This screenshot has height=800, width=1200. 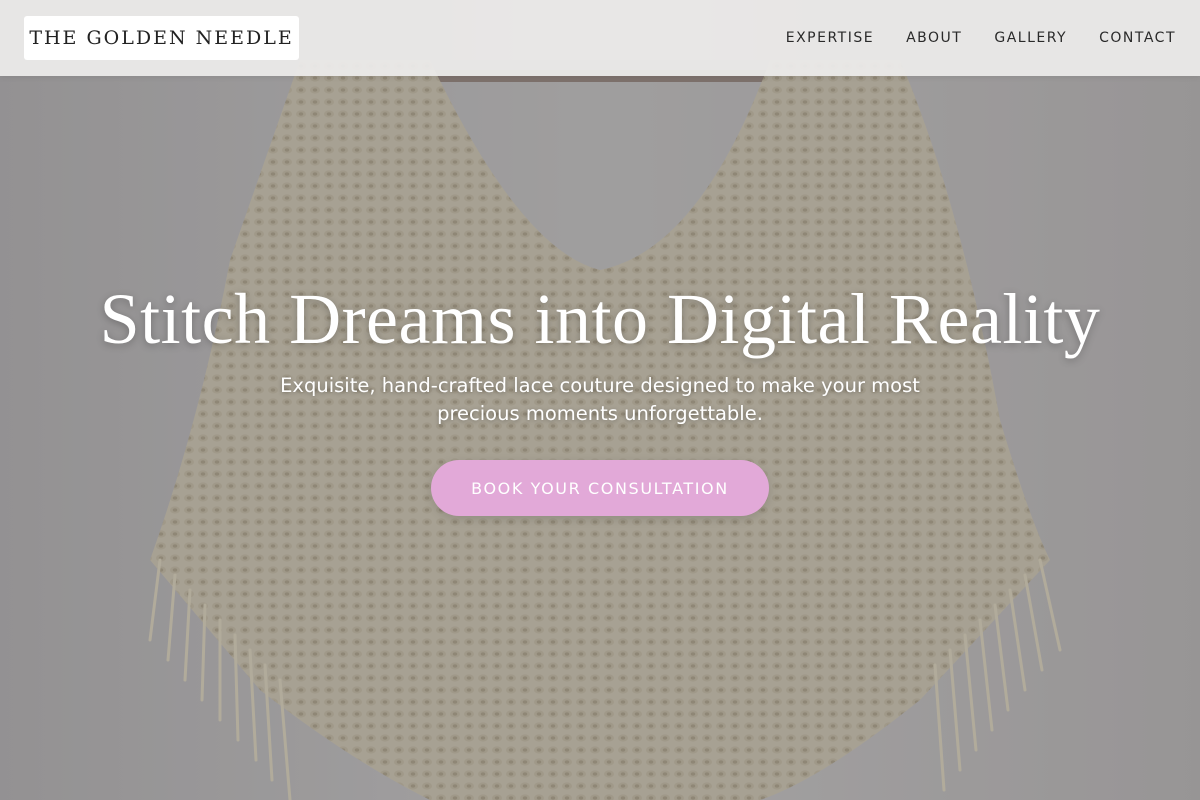 What do you see at coordinates (830, 38) in the screenshot?
I see `nav-link-expertise: EXPERTISE` at bounding box center [830, 38].